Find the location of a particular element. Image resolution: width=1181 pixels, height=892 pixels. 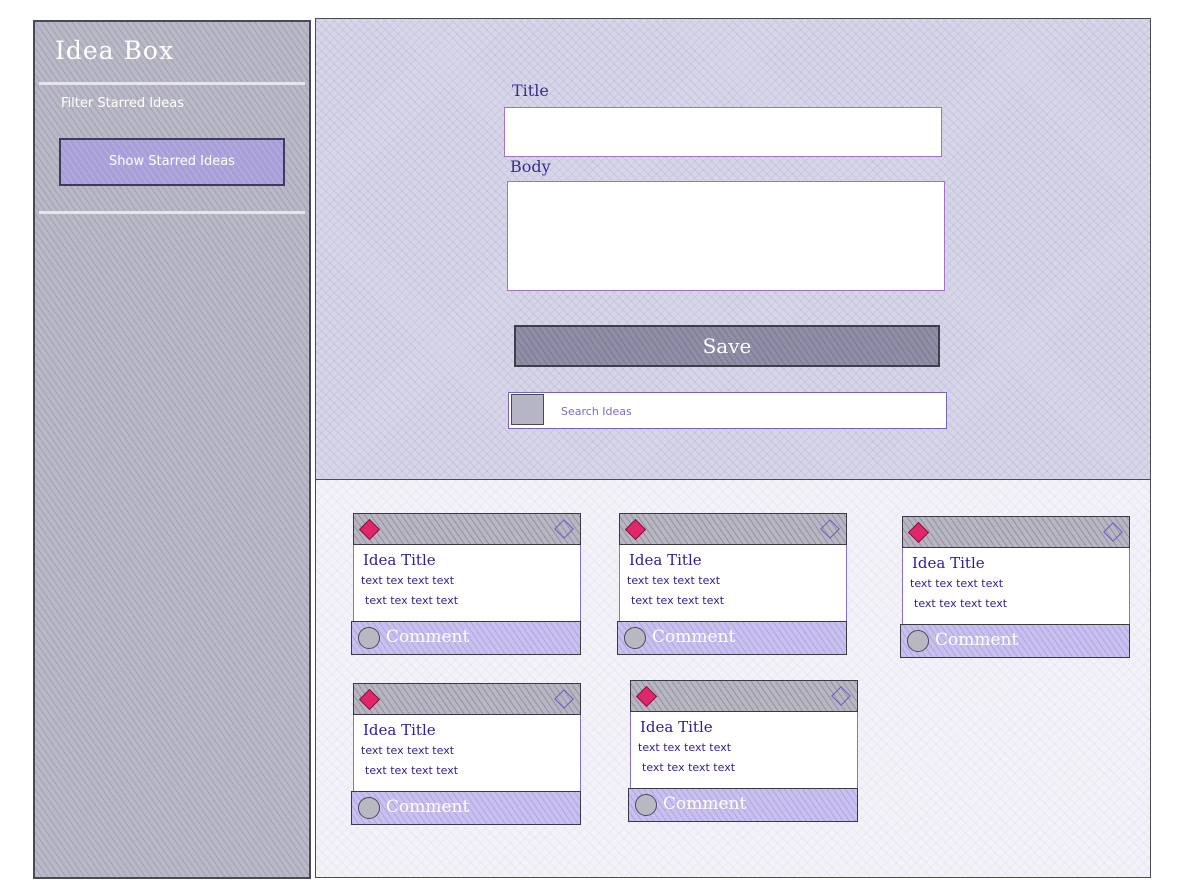

search-box is located at coordinates (727, 410).